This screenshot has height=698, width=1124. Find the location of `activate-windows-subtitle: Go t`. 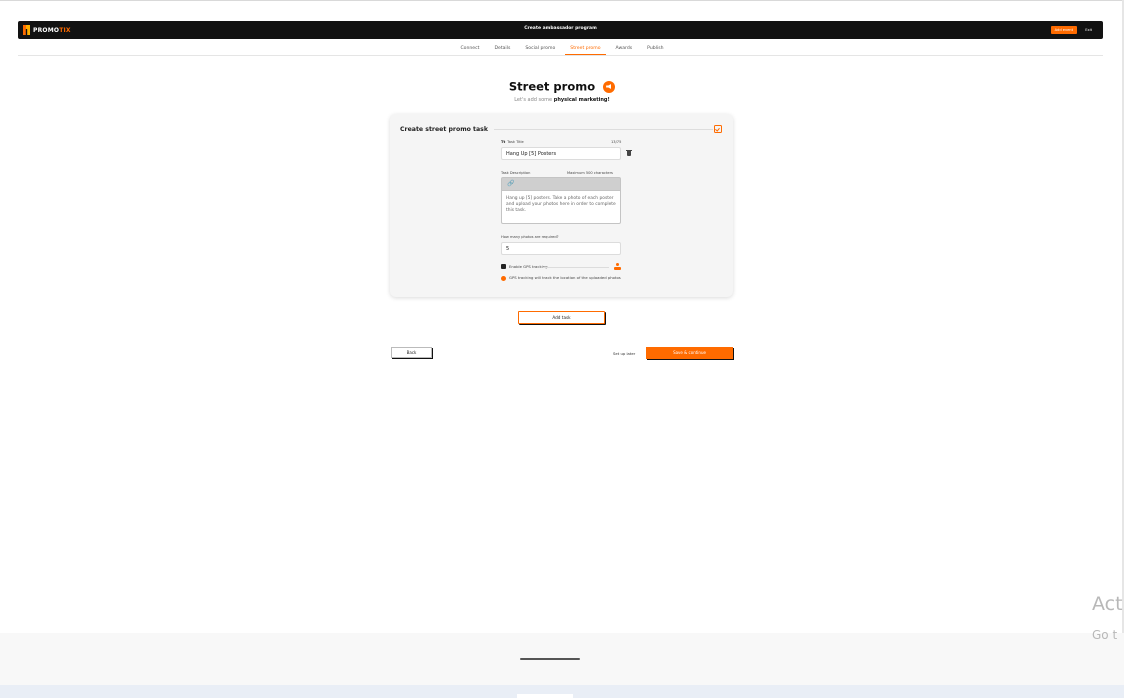

activate-windows-subtitle: Go t is located at coordinates (1105, 635).